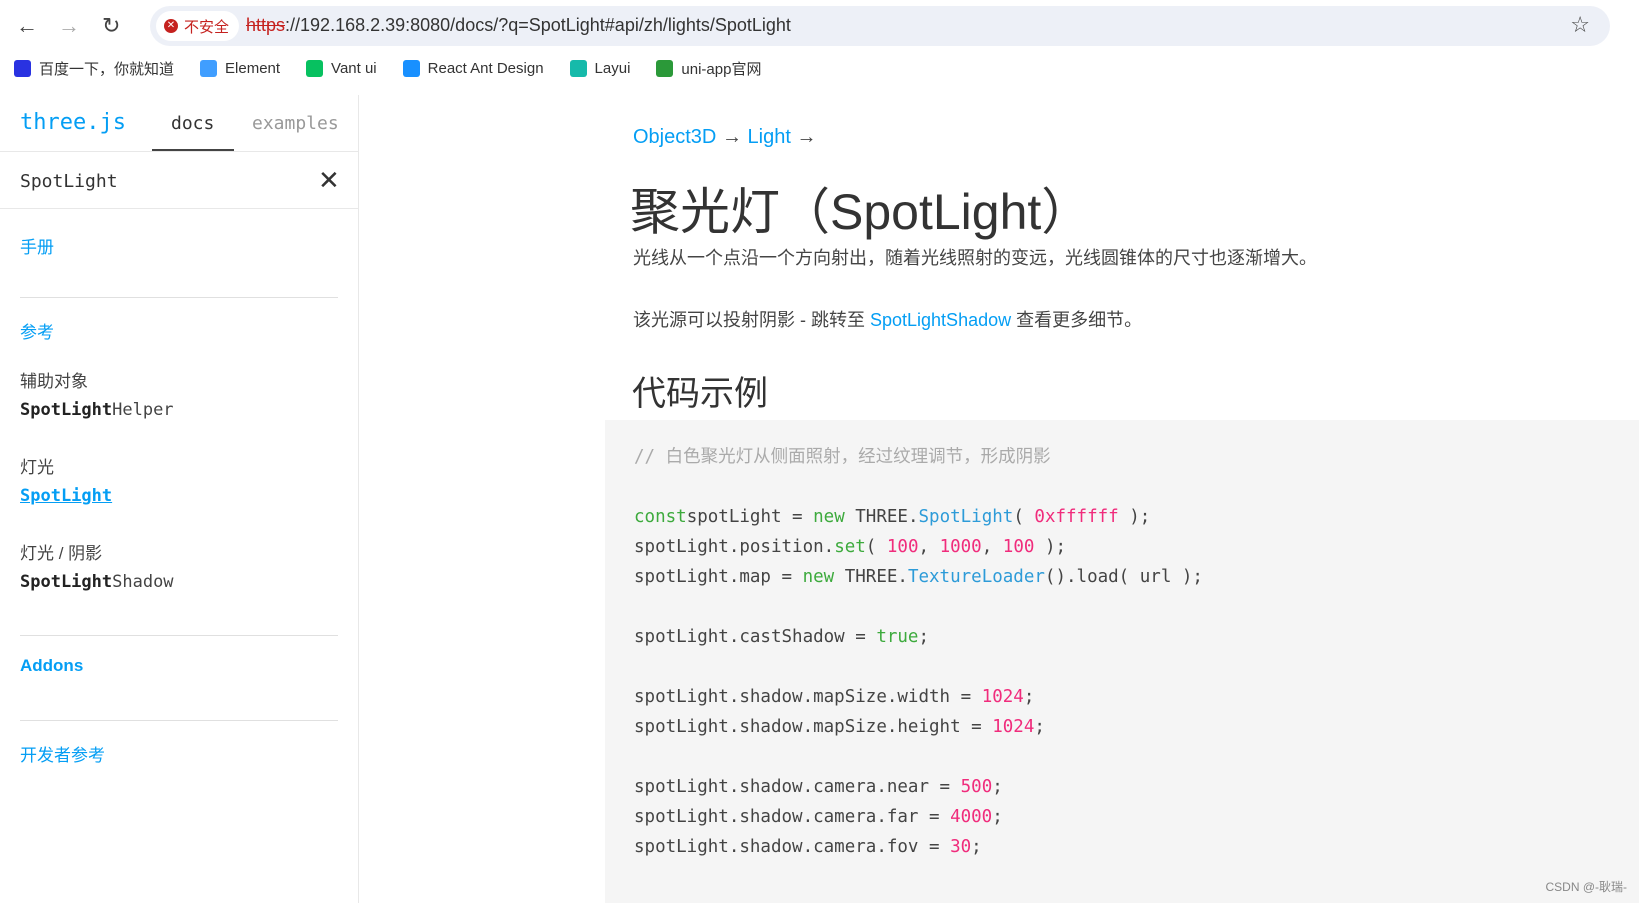 This screenshot has height=903, width=1639. I want to click on code-token: spotLight.shadow.mapSize.height =, so click(813, 727).